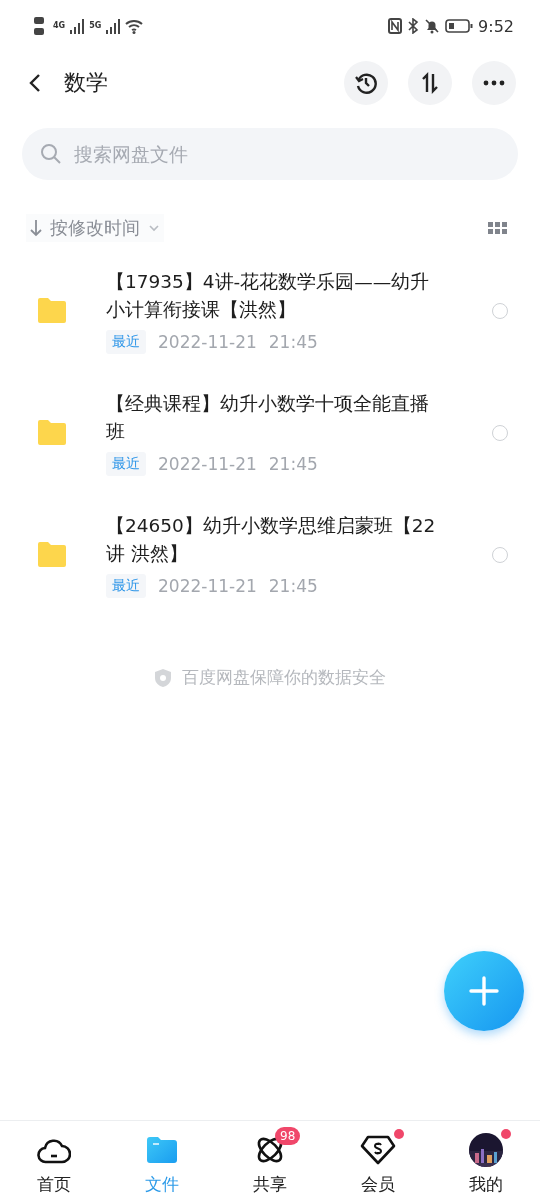 The image size is (540, 1200). I want to click on arrow-down-icon, so click(36, 228).